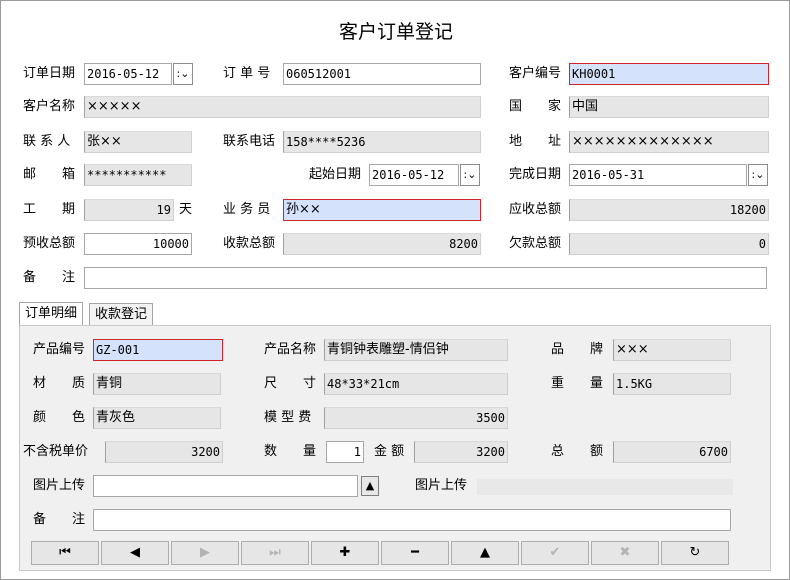 This screenshot has width=790, height=580. Describe the element at coordinates (288, 417) in the screenshot. I see `mold-fee-label: 模 型 费` at that location.